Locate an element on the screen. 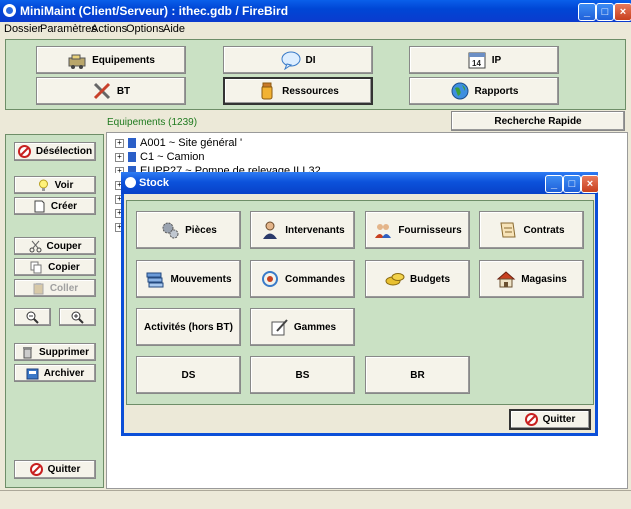 This screenshot has height=509, width=631. supprimer-button: Supprimer is located at coordinates (55, 352).